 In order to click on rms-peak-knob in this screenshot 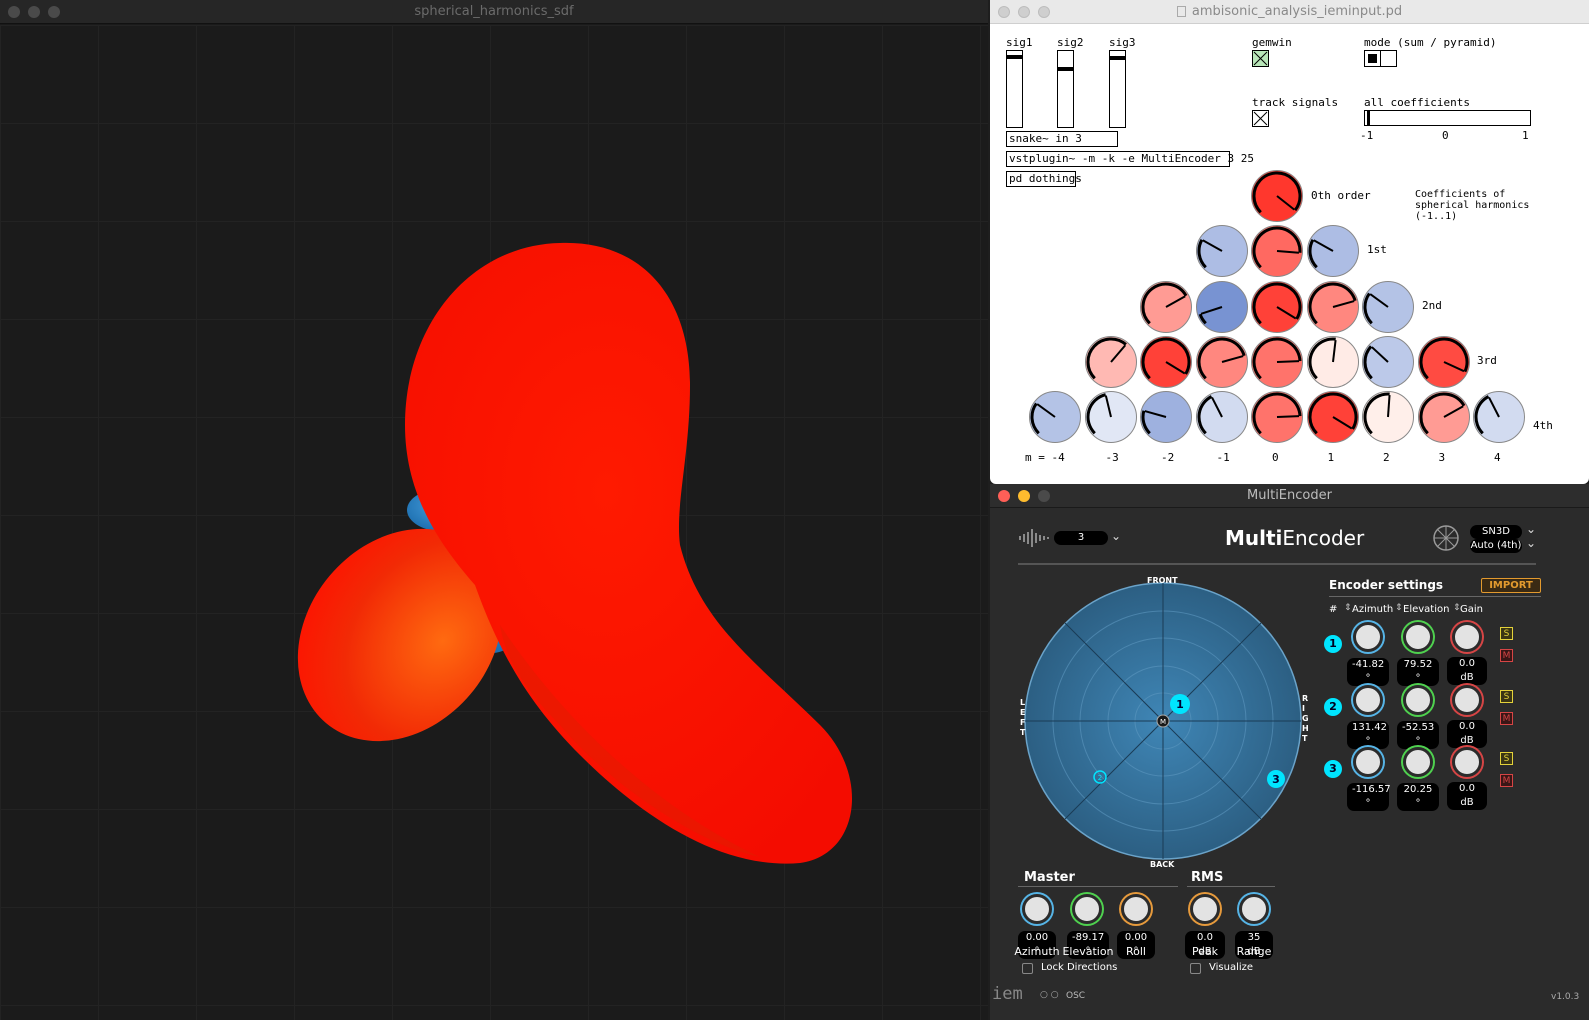, I will do `click(1205, 909)`.